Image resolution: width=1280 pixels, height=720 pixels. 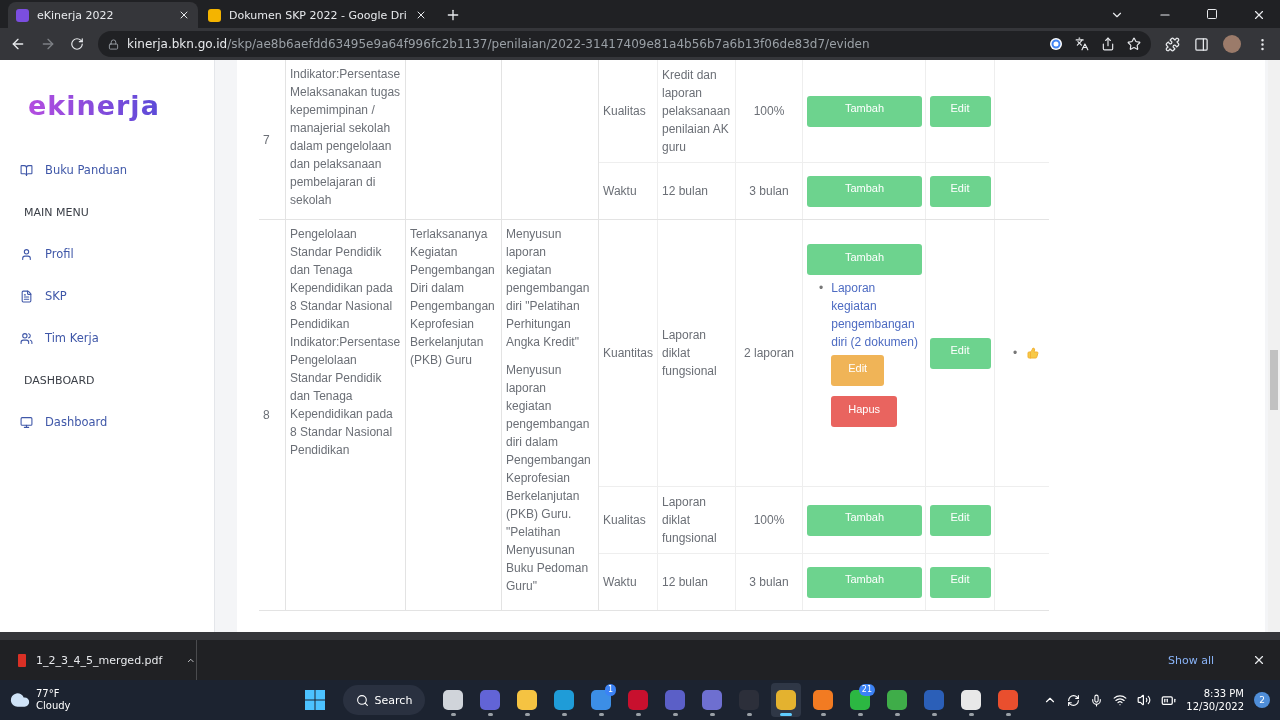 What do you see at coordinates (1262, 700) in the screenshot?
I see `notification-badge: 2` at bounding box center [1262, 700].